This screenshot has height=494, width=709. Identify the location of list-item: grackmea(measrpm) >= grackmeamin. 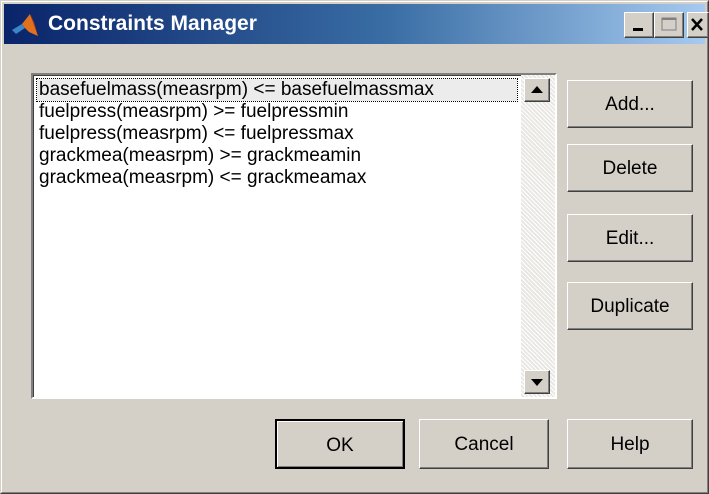
(277, 156).